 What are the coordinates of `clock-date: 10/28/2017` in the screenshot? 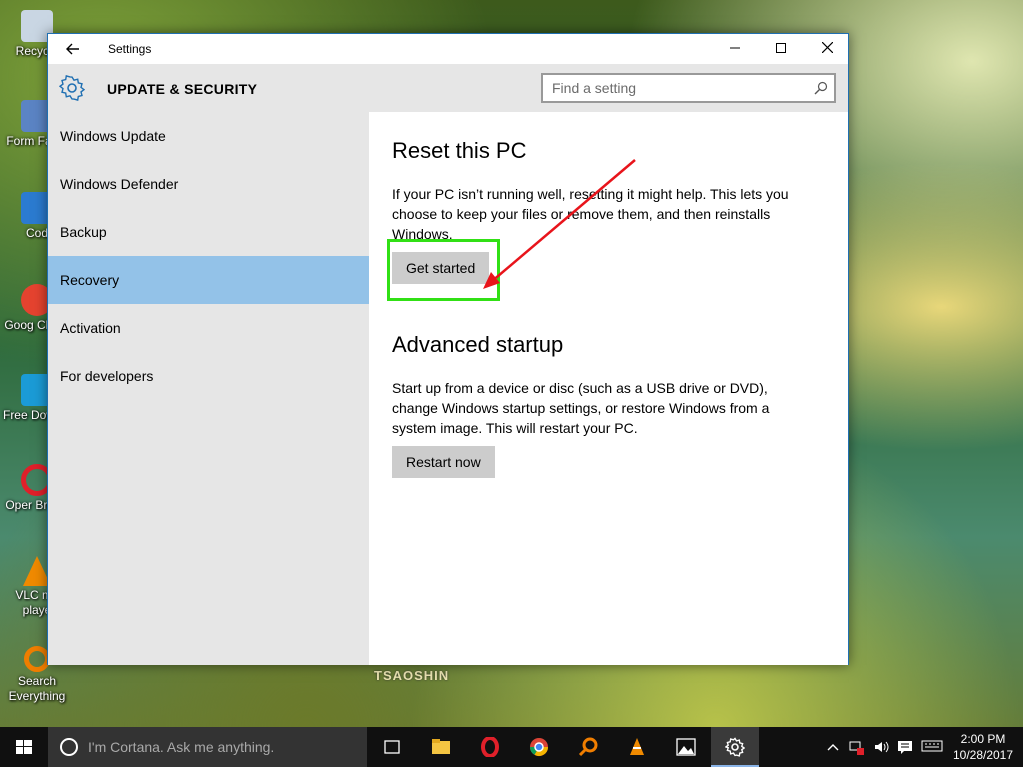 It's located at (983, 755).